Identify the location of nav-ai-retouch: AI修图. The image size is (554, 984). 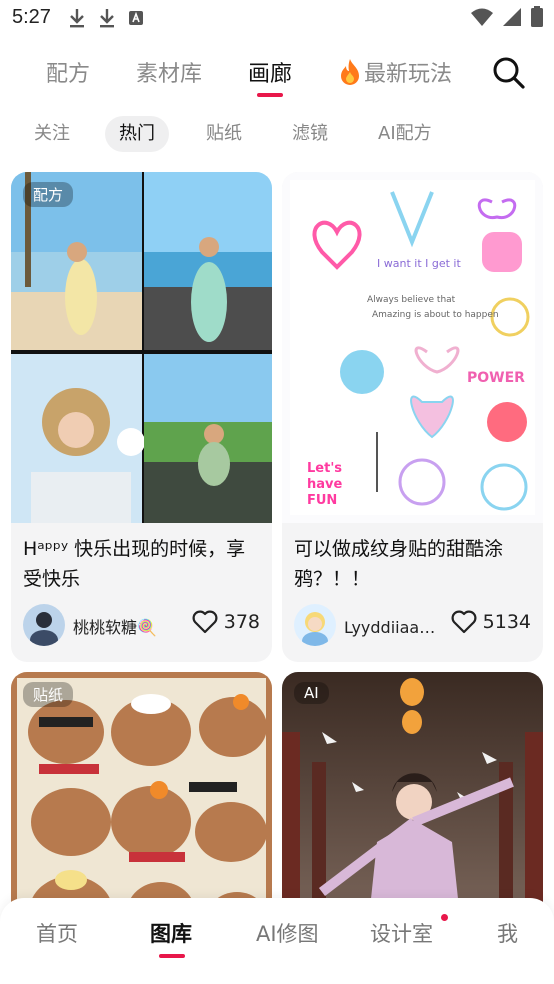
(287, 933).